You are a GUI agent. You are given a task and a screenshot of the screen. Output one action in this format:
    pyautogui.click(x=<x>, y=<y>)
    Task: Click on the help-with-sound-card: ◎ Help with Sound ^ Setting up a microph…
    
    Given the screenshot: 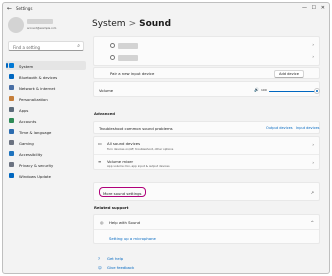 What is the action you would take?
    pyautogui.click(x=206, y=229)
    